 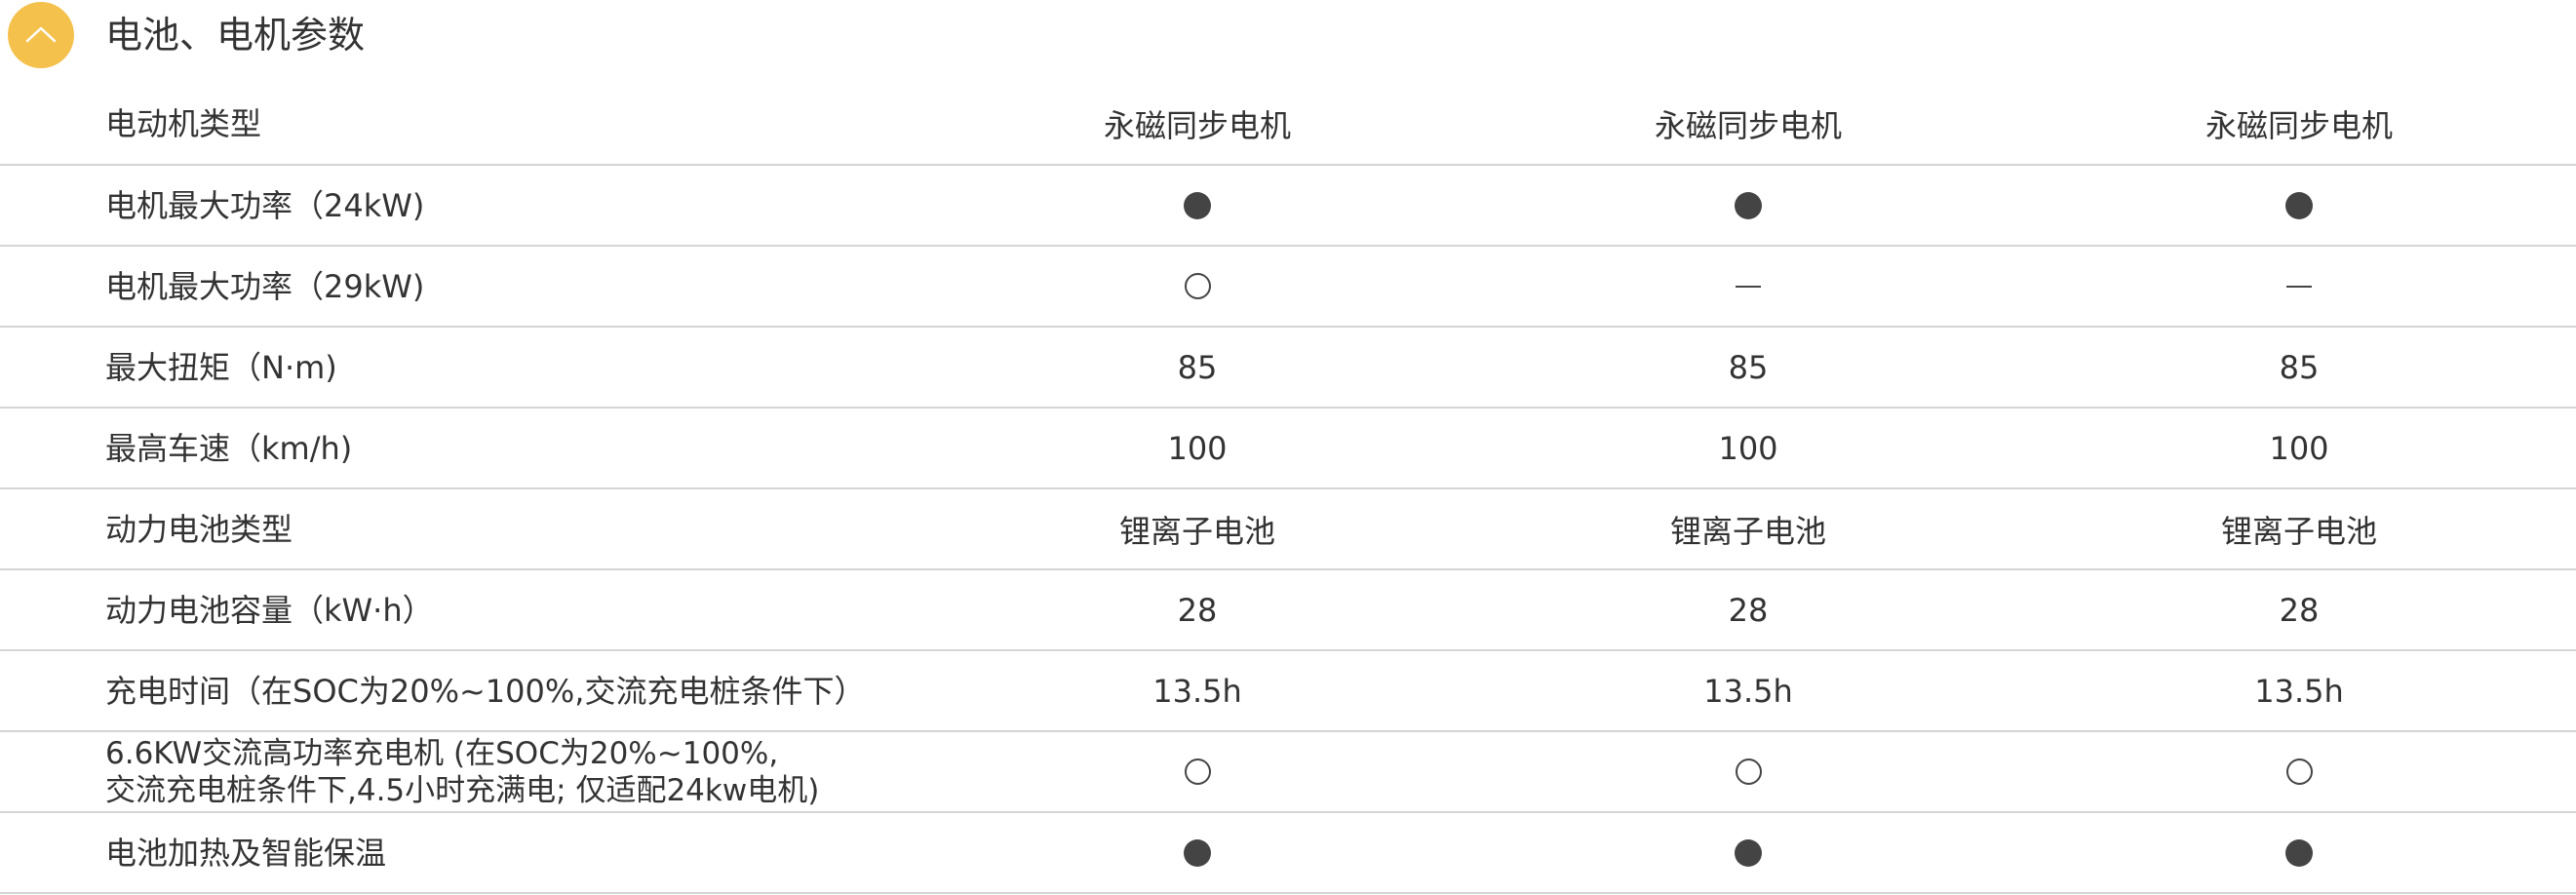 I want to click on collapse-toggle-button, so click(x=41, y=35).